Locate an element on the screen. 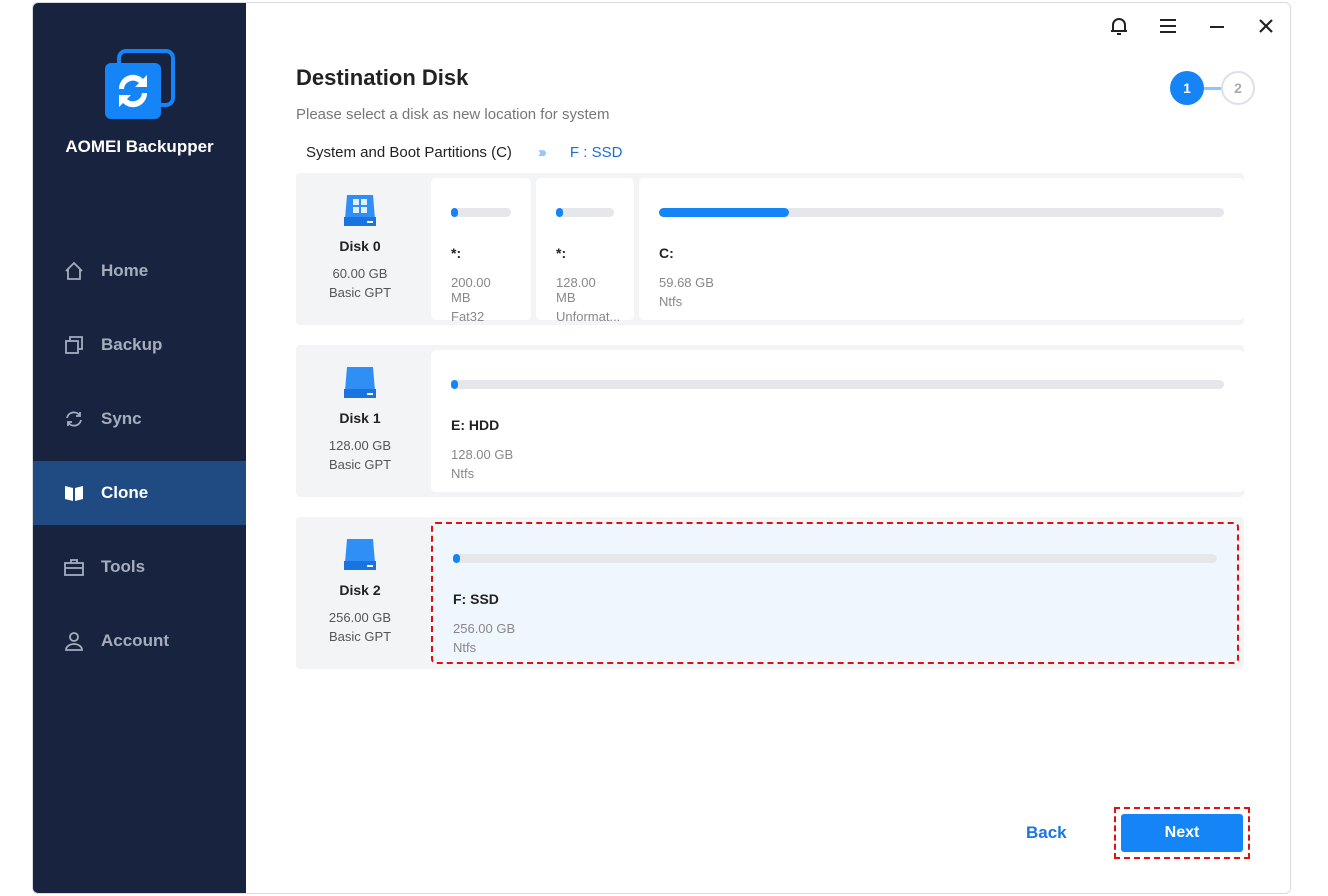 Image resolution: width=1328 pixels, height=896 pixels. partition-card: E: HDD 128.00 GB Ntfs is located at coordinates (837, 421).